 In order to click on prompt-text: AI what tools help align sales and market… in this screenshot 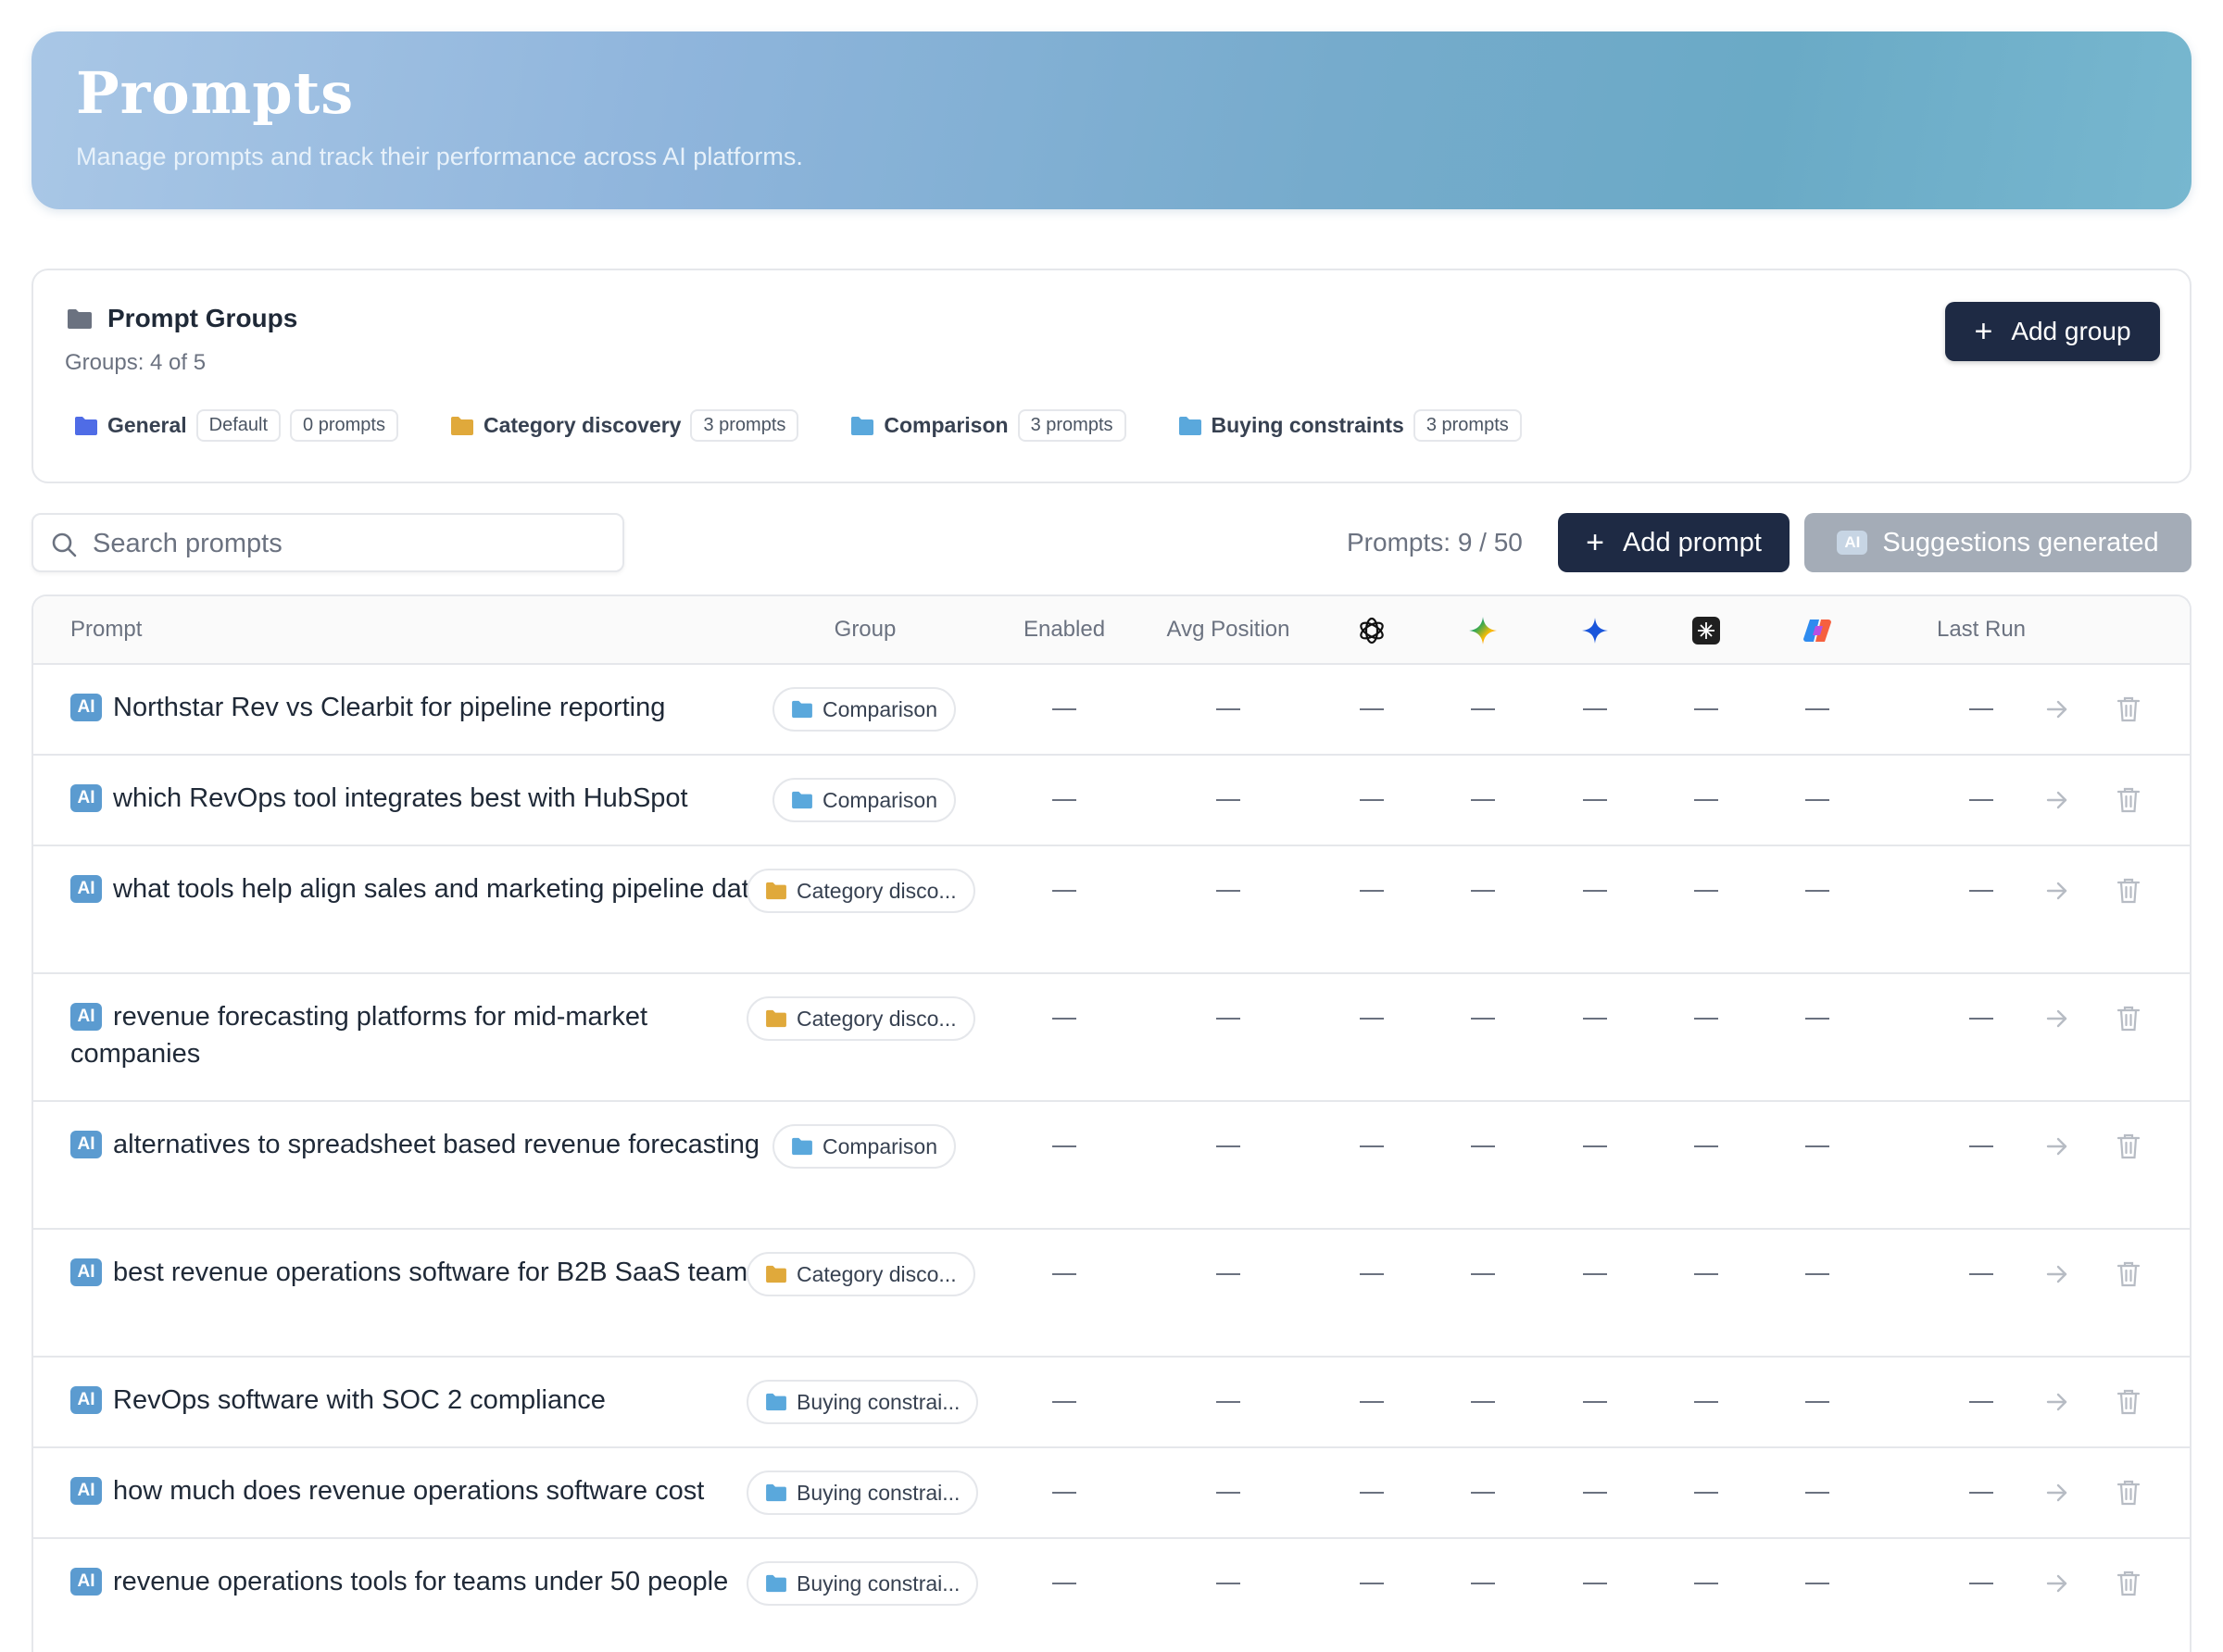, I will do `click(422, 888)`.